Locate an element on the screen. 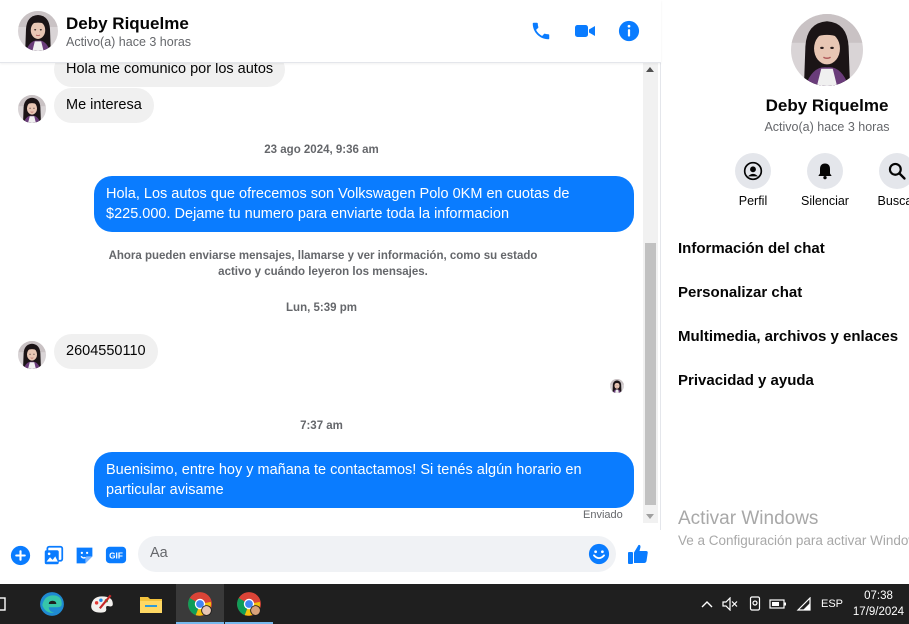  taskbar-edge is located at coordinates (52, 604).